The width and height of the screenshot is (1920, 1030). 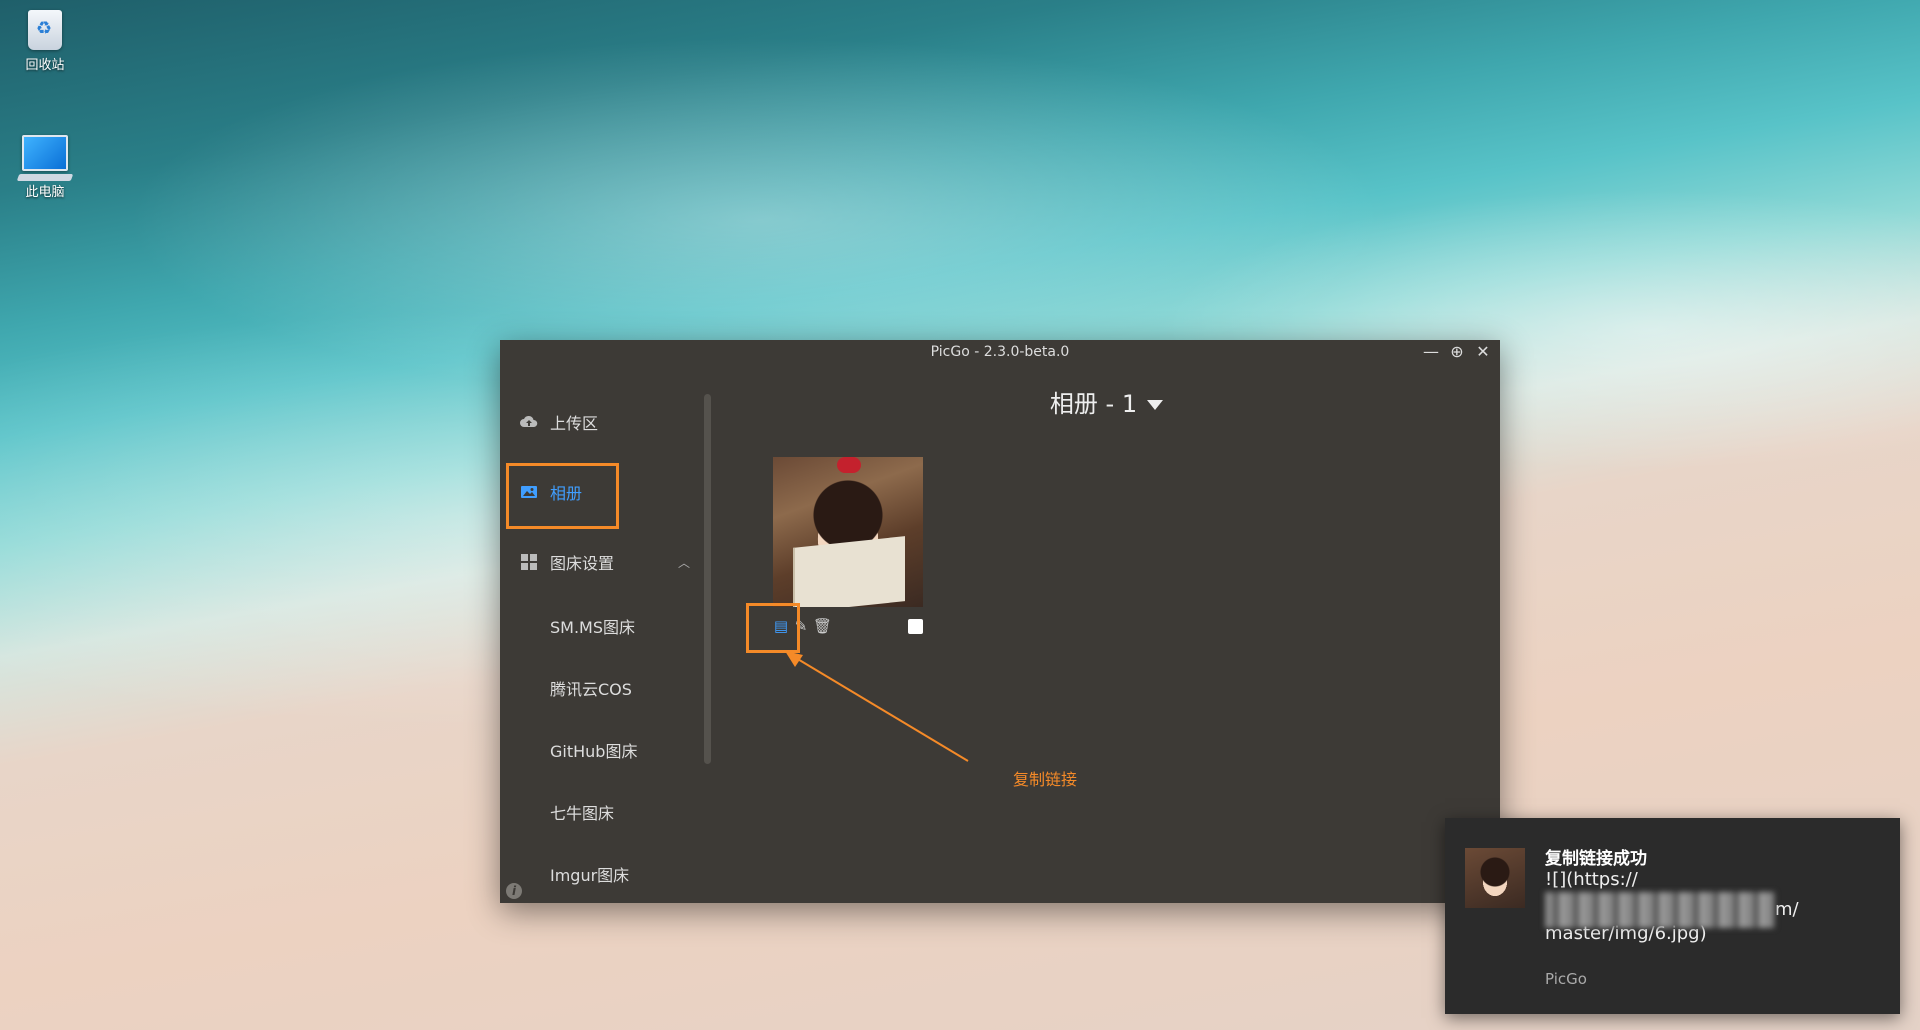 I want to click on delete-icon: 🗑, so click(x=822, y=626).